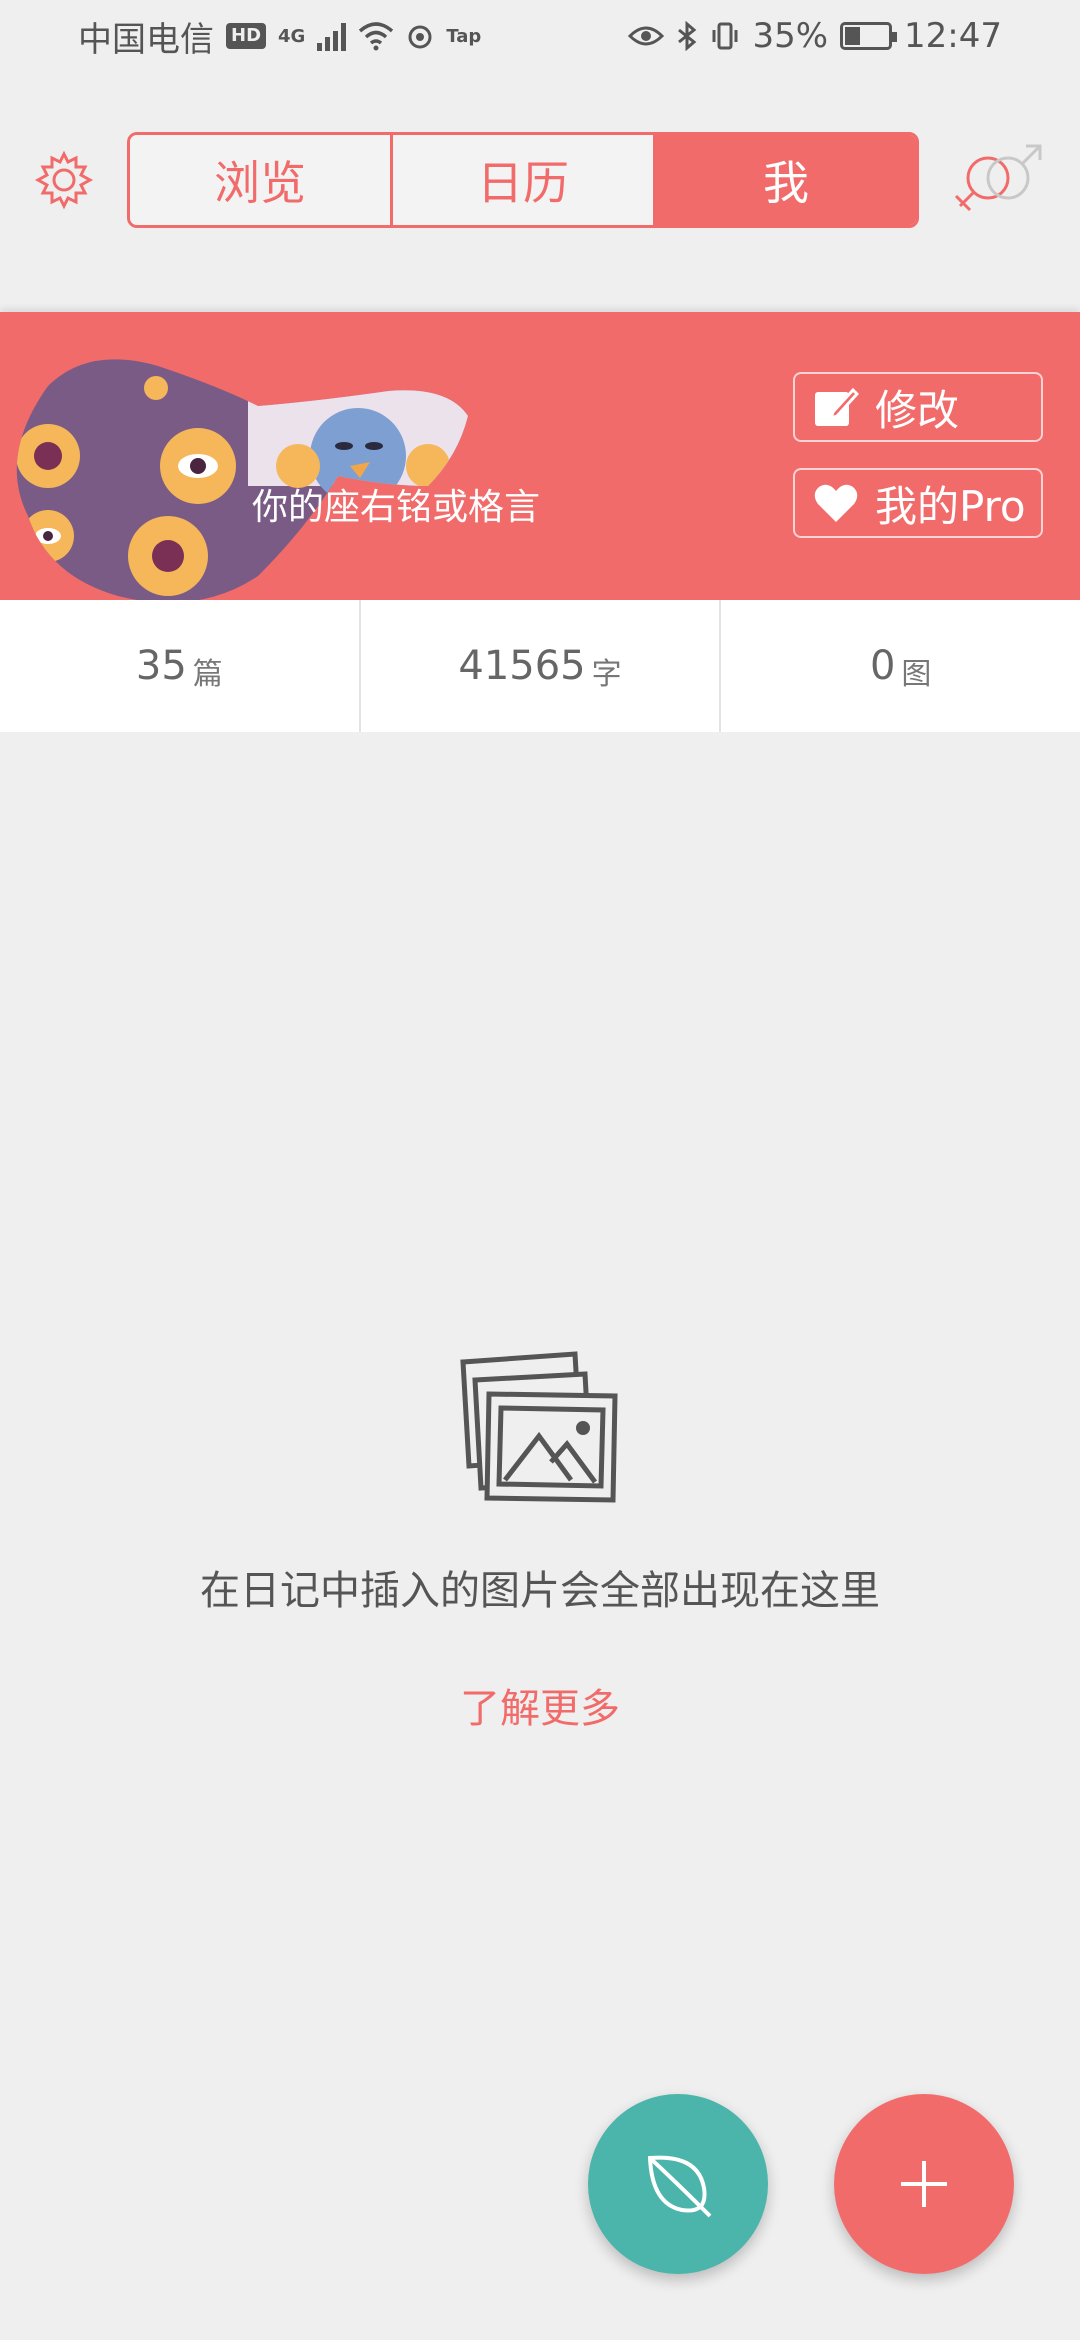 The image size is (1080, 2340). Describe the element at coordinates (261, 180) in the screenshot. I see `tab-browse: 浏览` at that location.